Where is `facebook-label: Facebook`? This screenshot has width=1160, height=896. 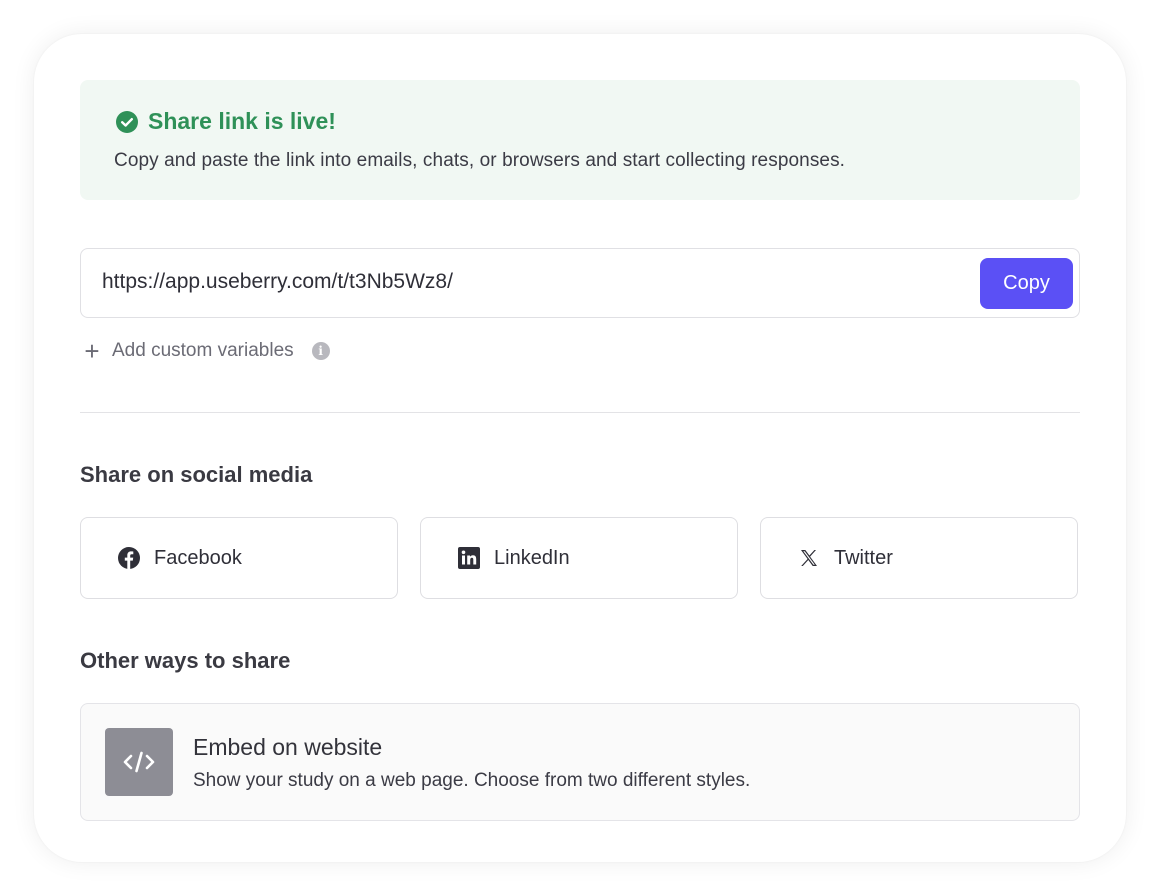 facebook-label: Facebook is located at coordinates (198, 558).